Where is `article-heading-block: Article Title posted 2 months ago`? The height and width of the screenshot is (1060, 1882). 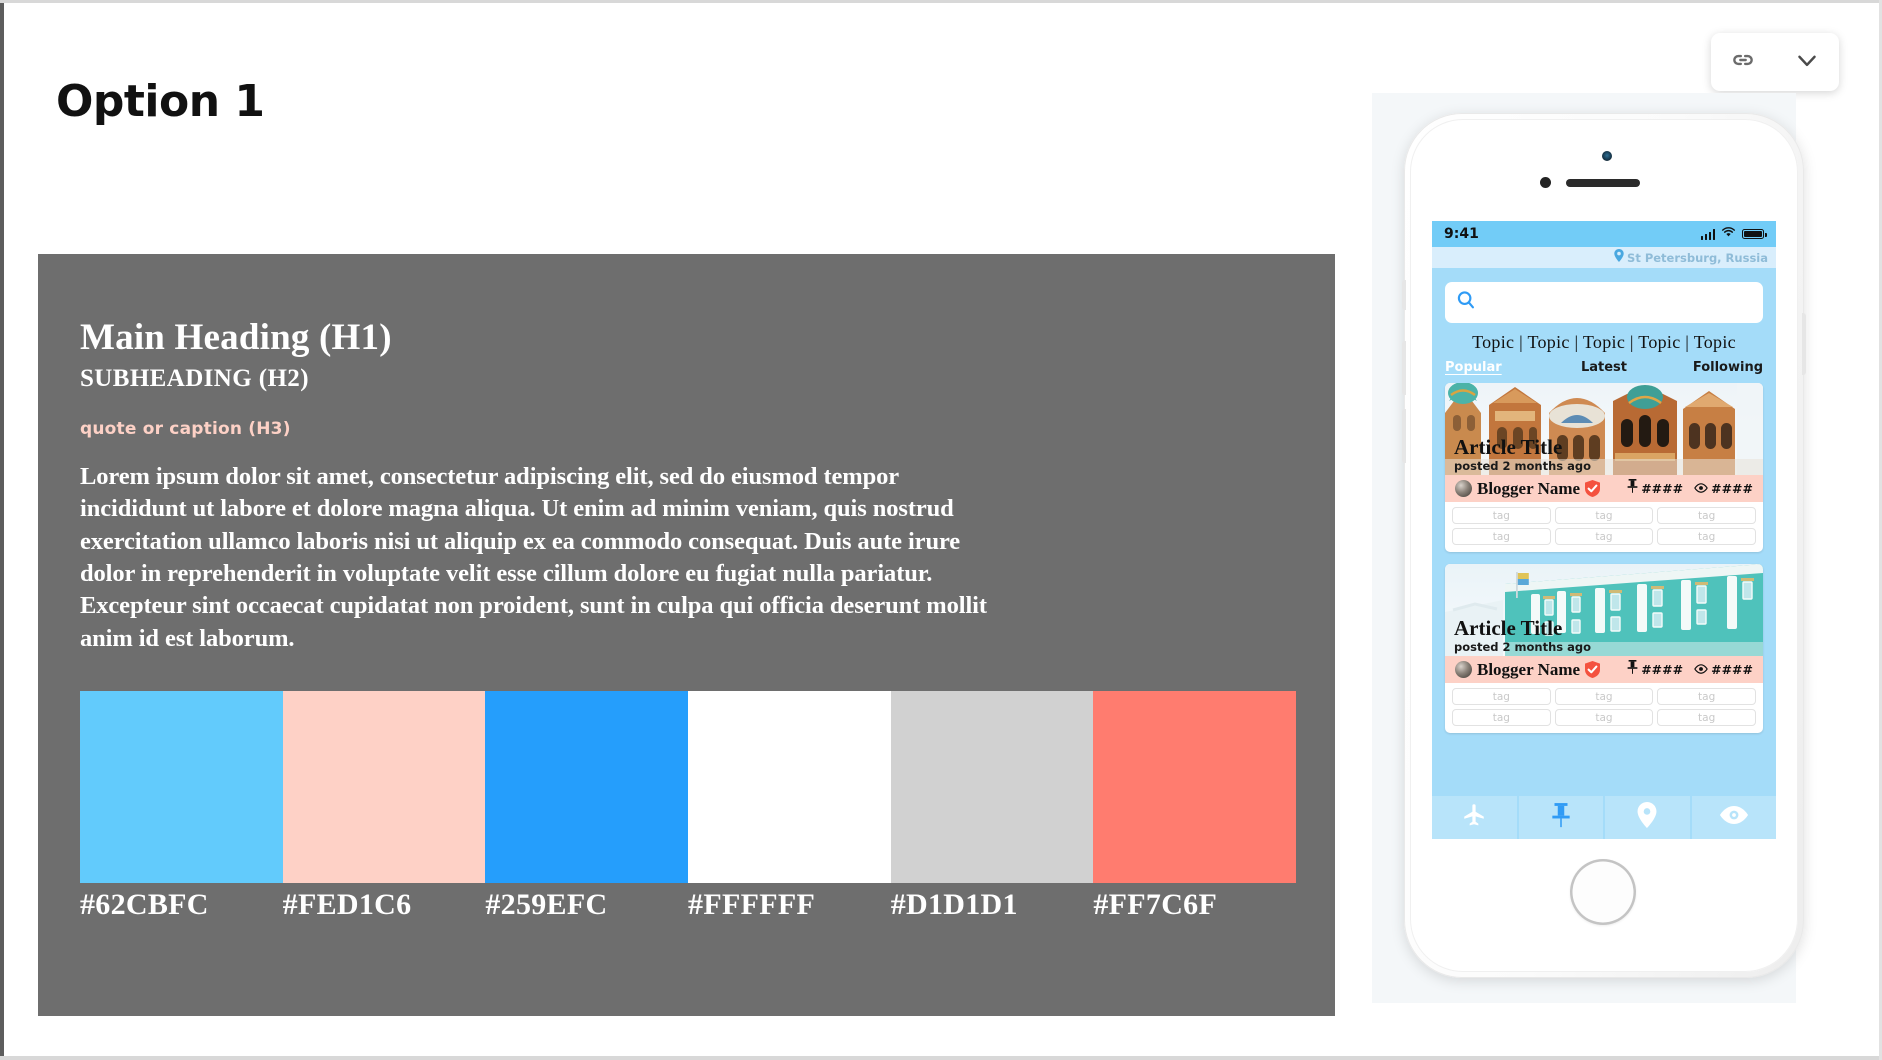 article-heading-block: Article Title posted 2 months ago is located at coordinates (1522, 635).